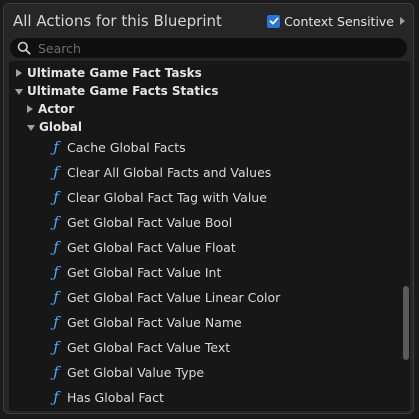  What do you see at coordinates (169, 172) in the screenshot?
I see `action-label: Clear All Global Facts and Values` at bounding box center [169, 172].